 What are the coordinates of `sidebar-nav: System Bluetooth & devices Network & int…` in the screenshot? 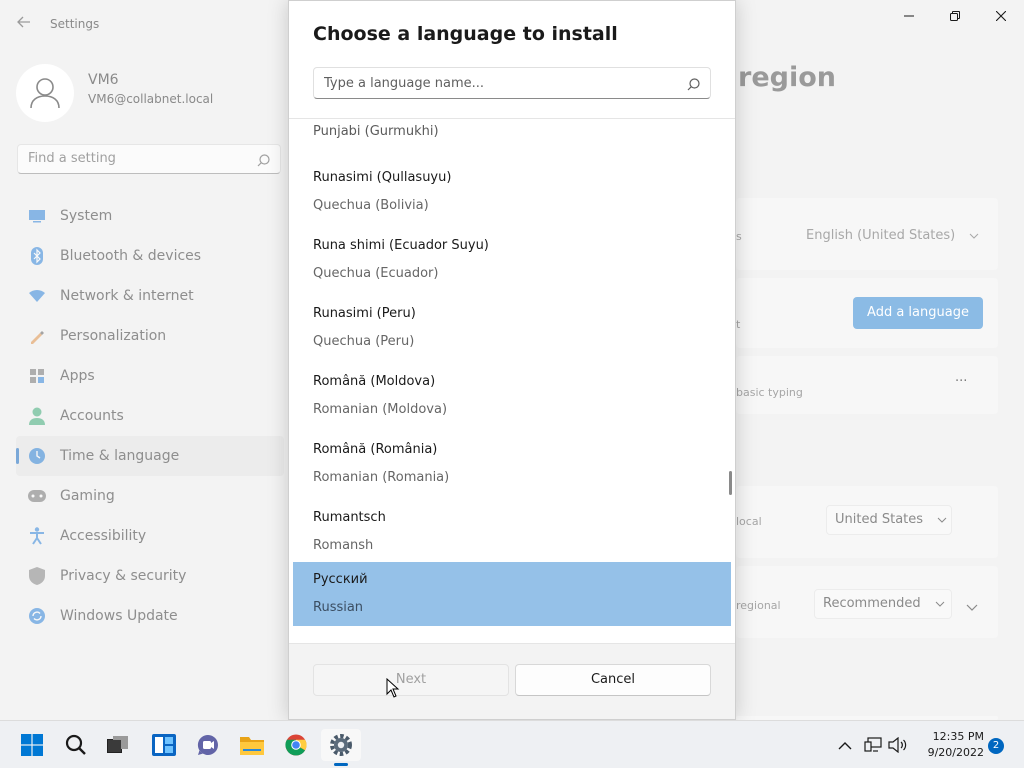 It's located at (150, 416).